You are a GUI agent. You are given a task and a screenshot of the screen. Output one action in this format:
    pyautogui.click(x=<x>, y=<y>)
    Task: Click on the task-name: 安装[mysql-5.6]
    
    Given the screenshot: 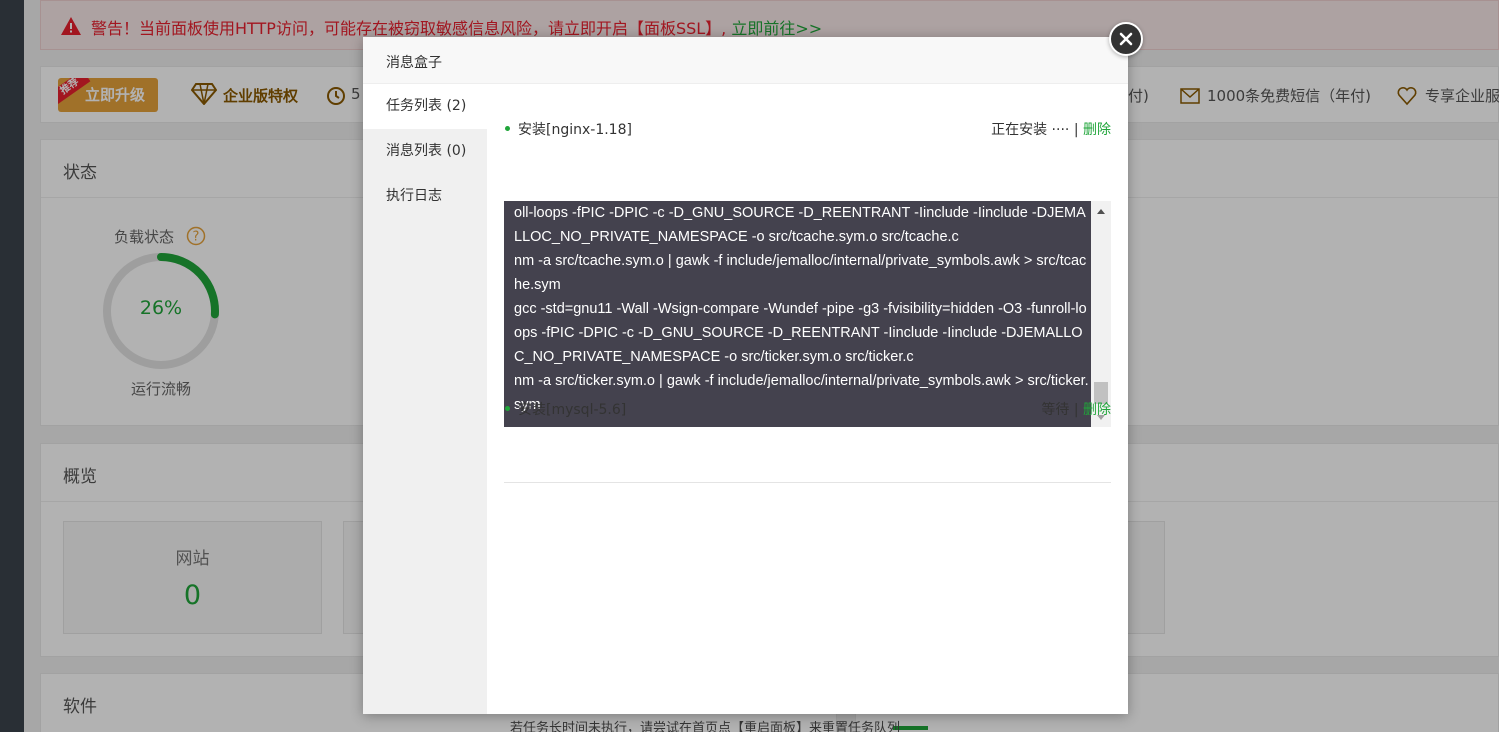 What is the action you would take?
    pyautogui.click(x=572, y=410)
    